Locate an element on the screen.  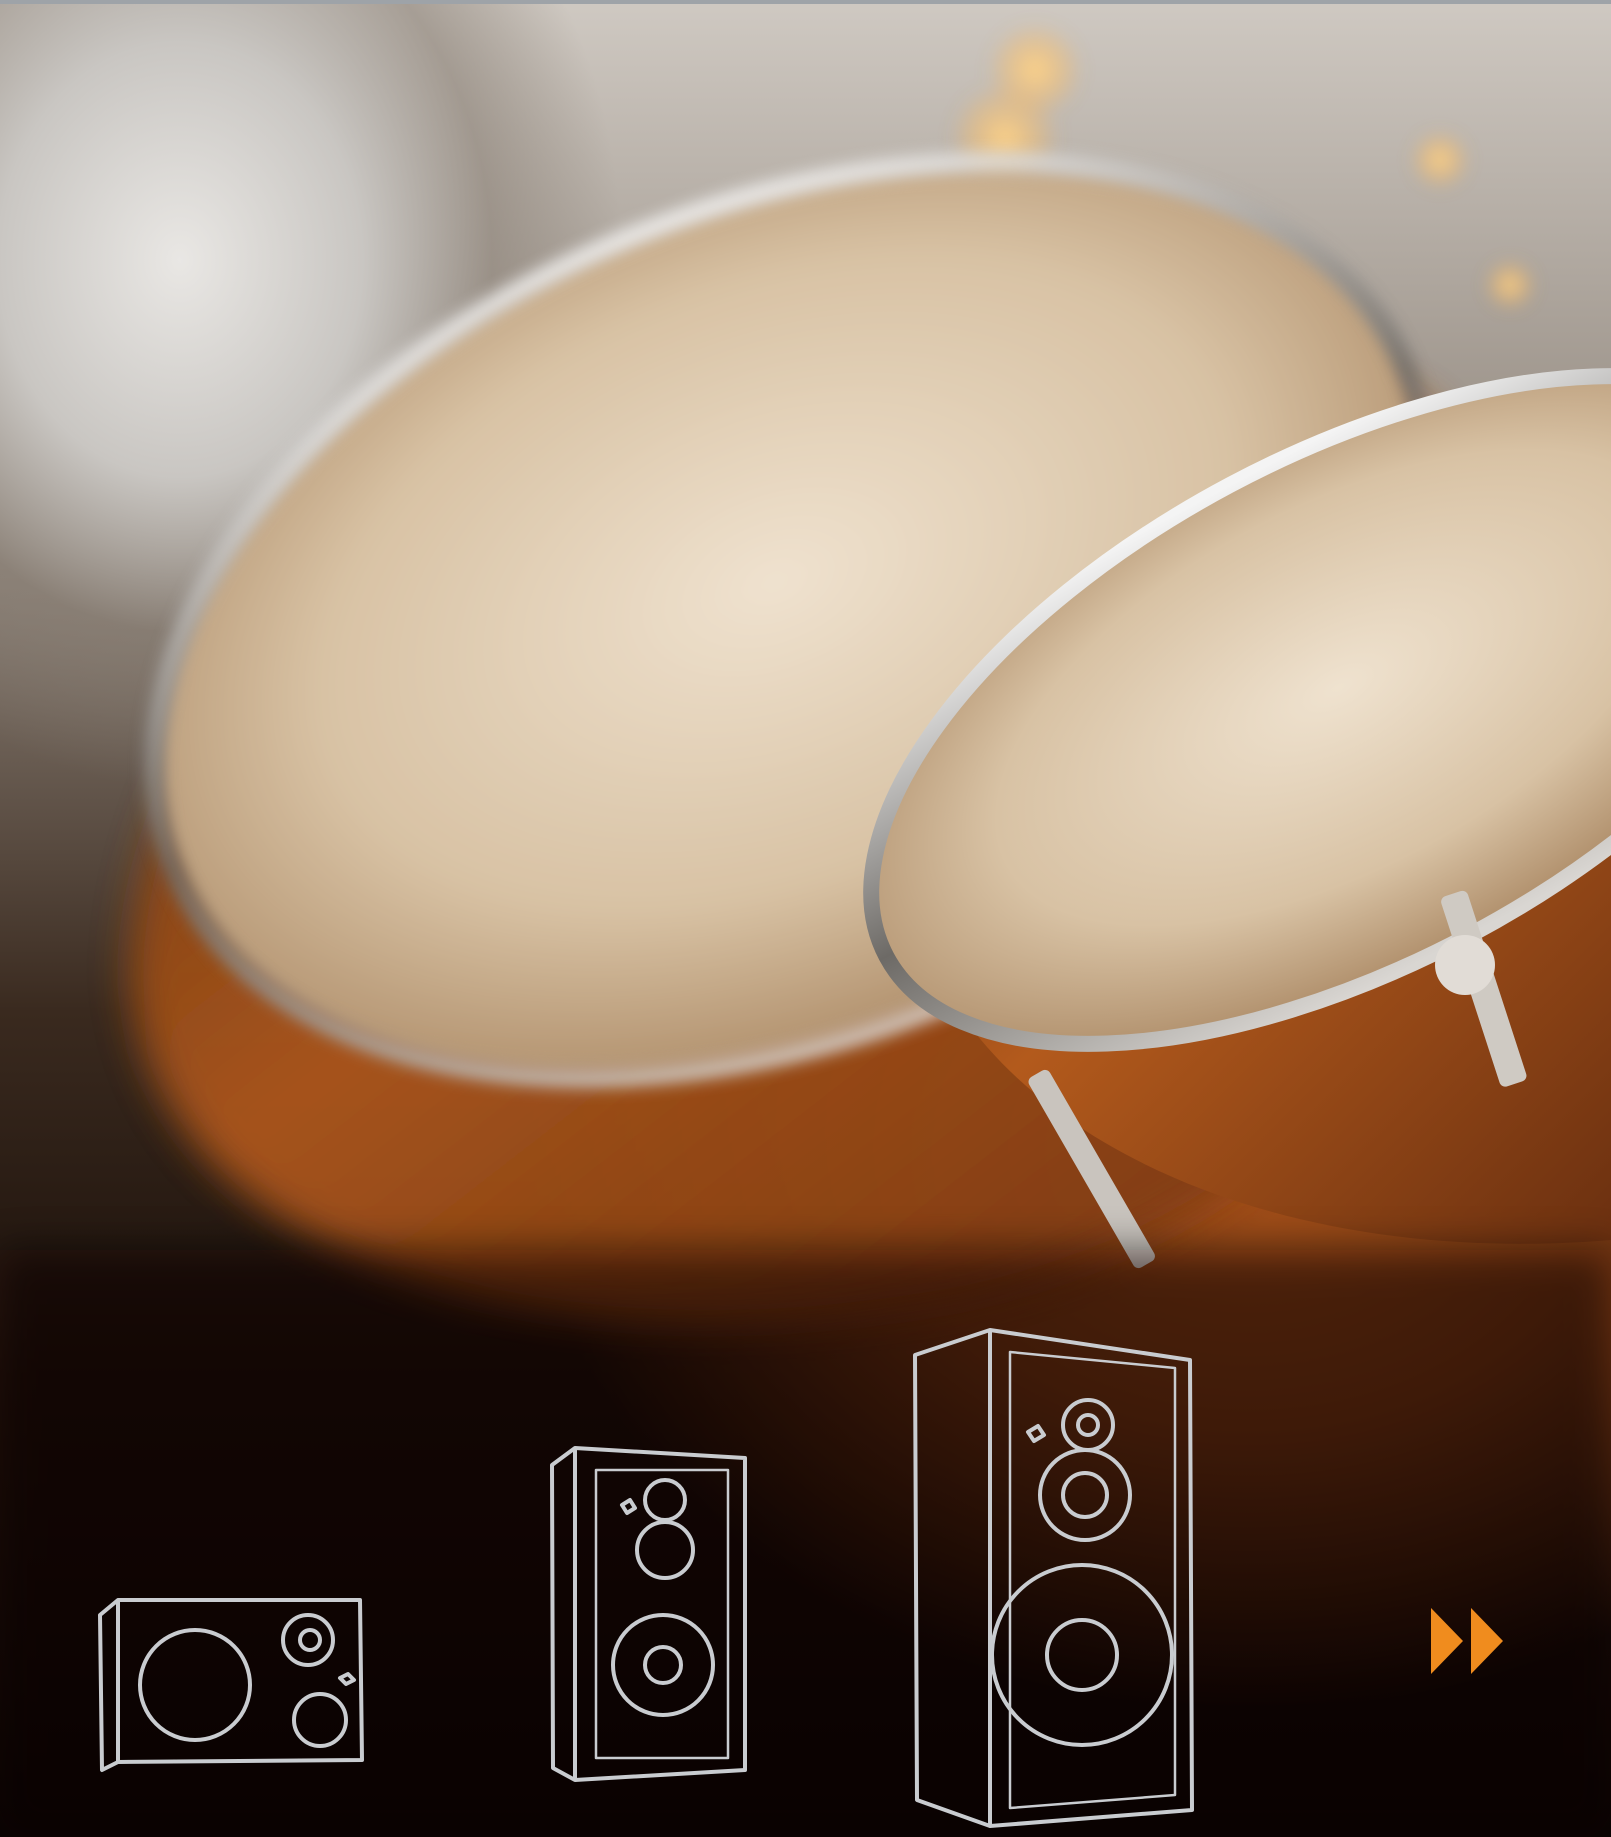
fast-forward-icon is located at coordinates (1466, 1641).